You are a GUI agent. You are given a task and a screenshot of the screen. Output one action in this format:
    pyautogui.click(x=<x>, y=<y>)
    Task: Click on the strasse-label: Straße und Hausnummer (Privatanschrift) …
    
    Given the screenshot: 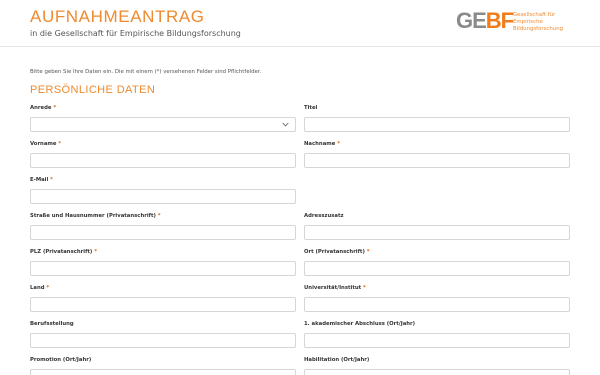 What is the action you would take?
    pyautogui.click(x=95, y=216)
    